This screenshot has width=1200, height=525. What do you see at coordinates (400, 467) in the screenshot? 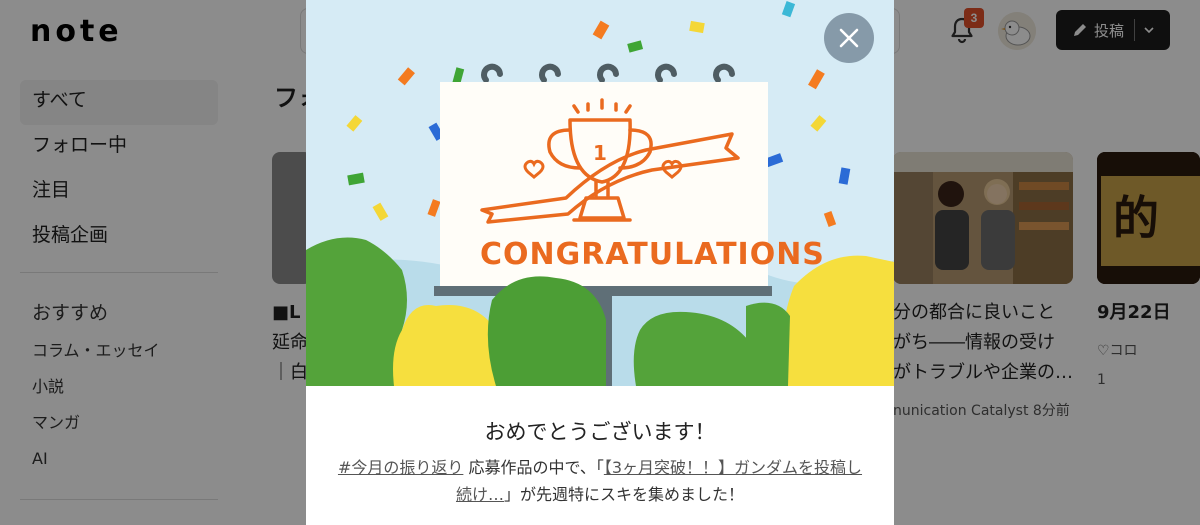
I see `hashtag-link: #今月の振り返り` at bounding box center [400, 467].